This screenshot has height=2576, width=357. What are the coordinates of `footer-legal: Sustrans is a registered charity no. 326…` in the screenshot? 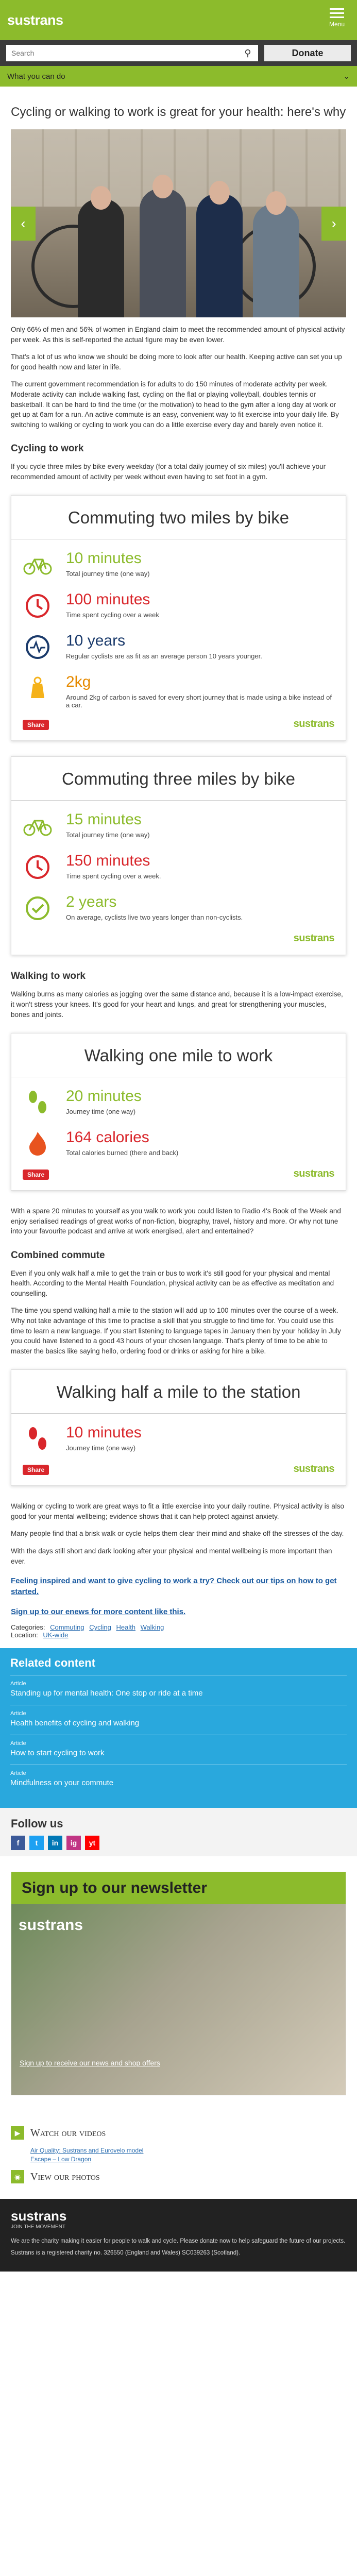 It's located at (126, 2252).